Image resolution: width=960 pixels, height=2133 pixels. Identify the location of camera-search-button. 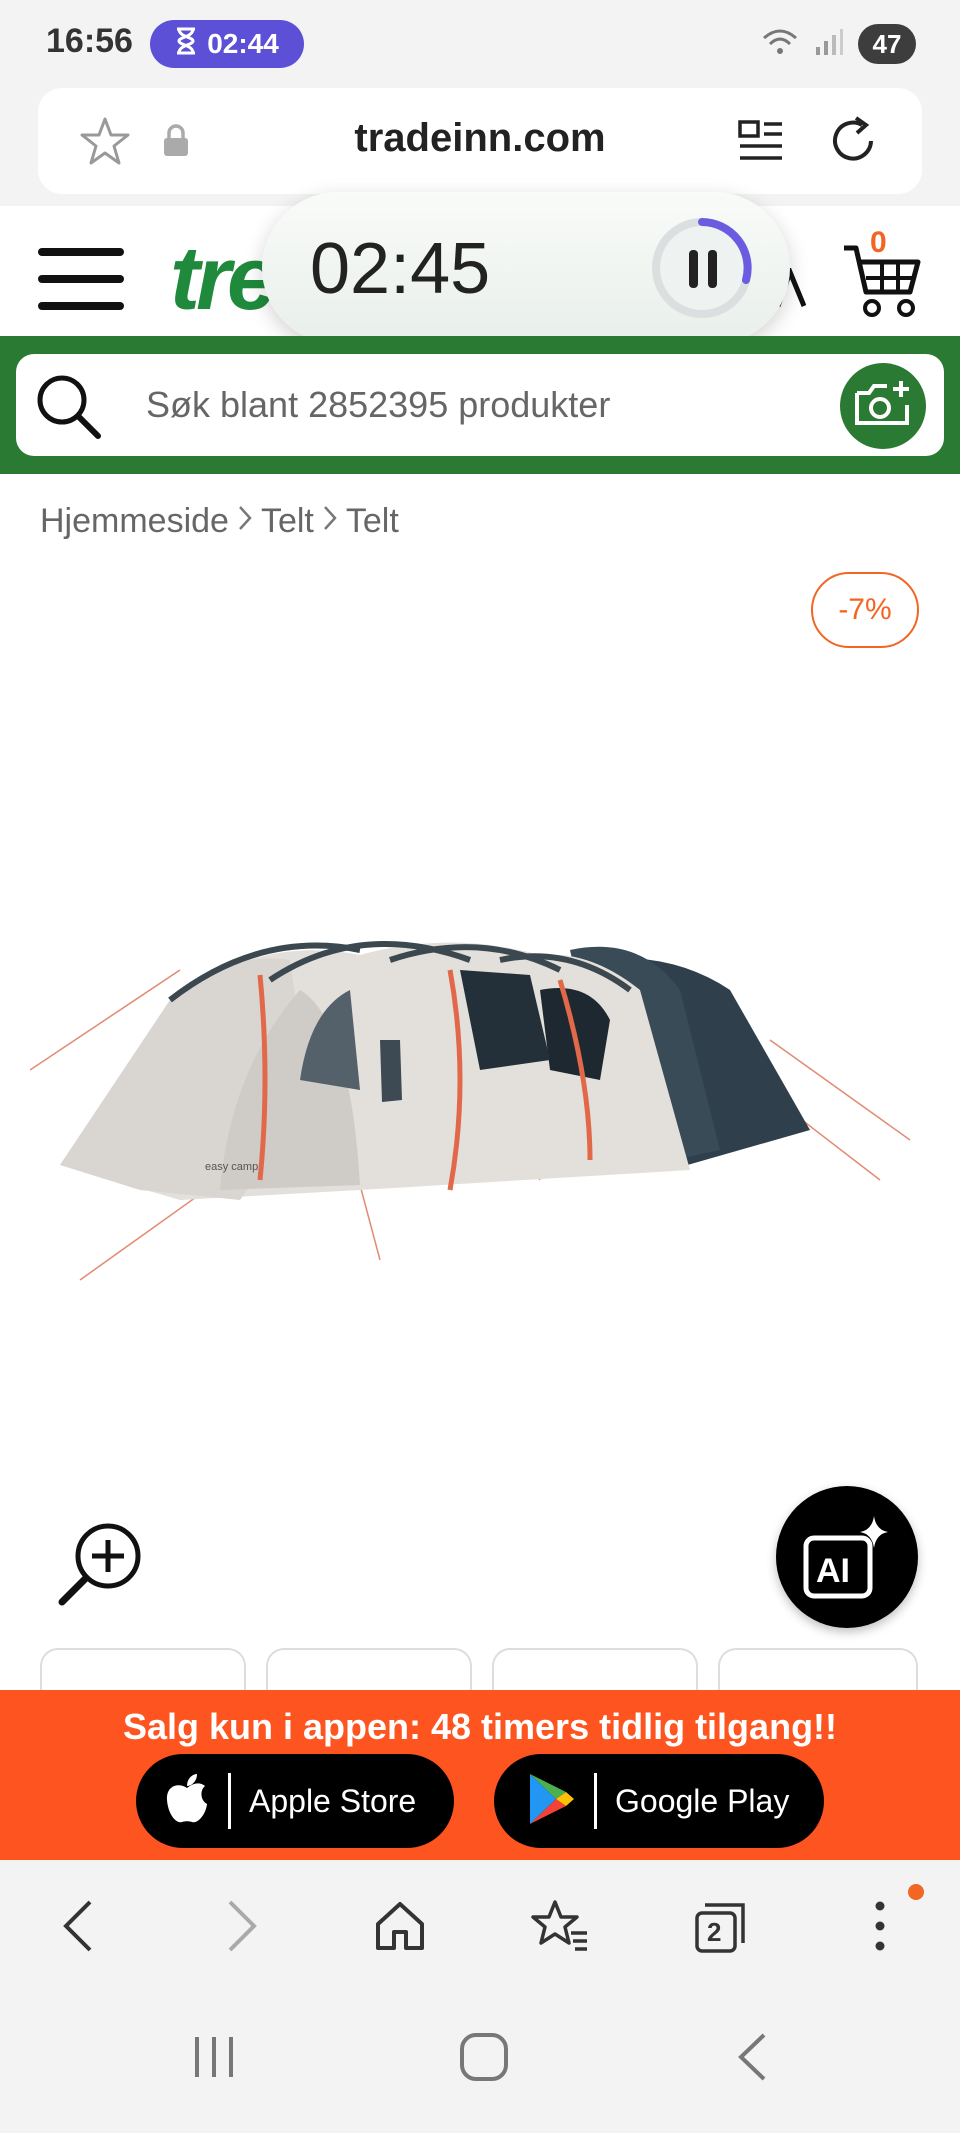
(883, 406).